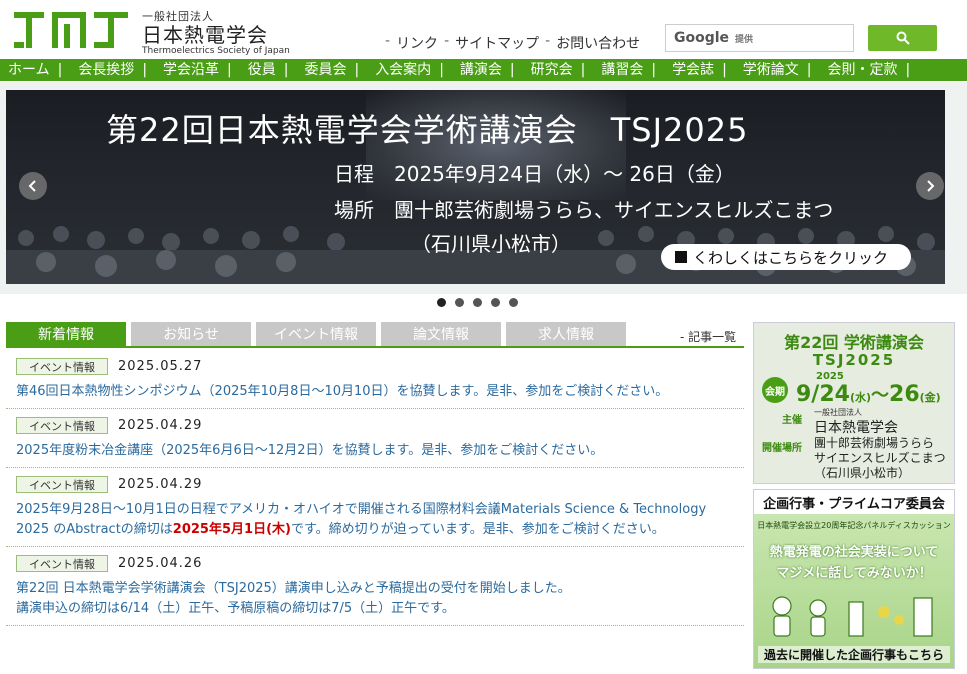 This screenshot has height=674, width=967. What do you see at coordinates (869, 70) in the screenshot?
I see `nav-rules: 会則・定款 |` at bounding box center [869, 70].